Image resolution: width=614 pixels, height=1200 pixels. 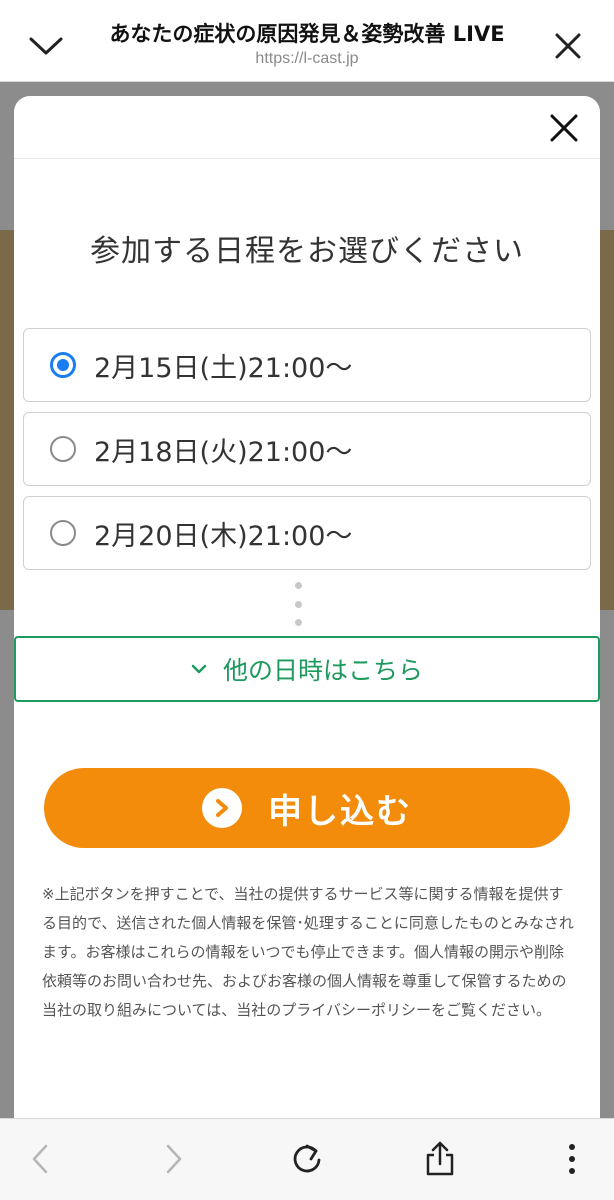 I want to click on reload-button, so click(x=307, y=1159).